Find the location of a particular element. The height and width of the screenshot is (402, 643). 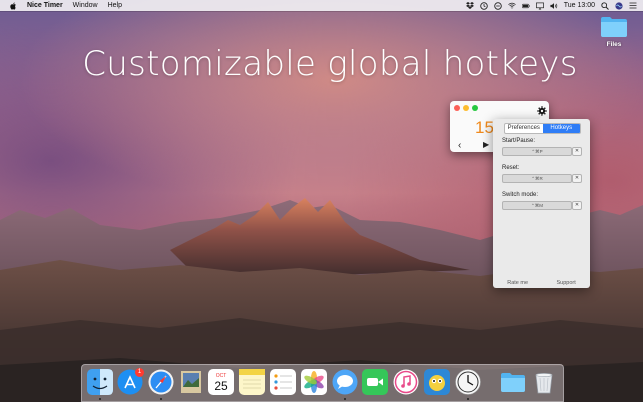

finder-icon is located at coordinates (100, 382).